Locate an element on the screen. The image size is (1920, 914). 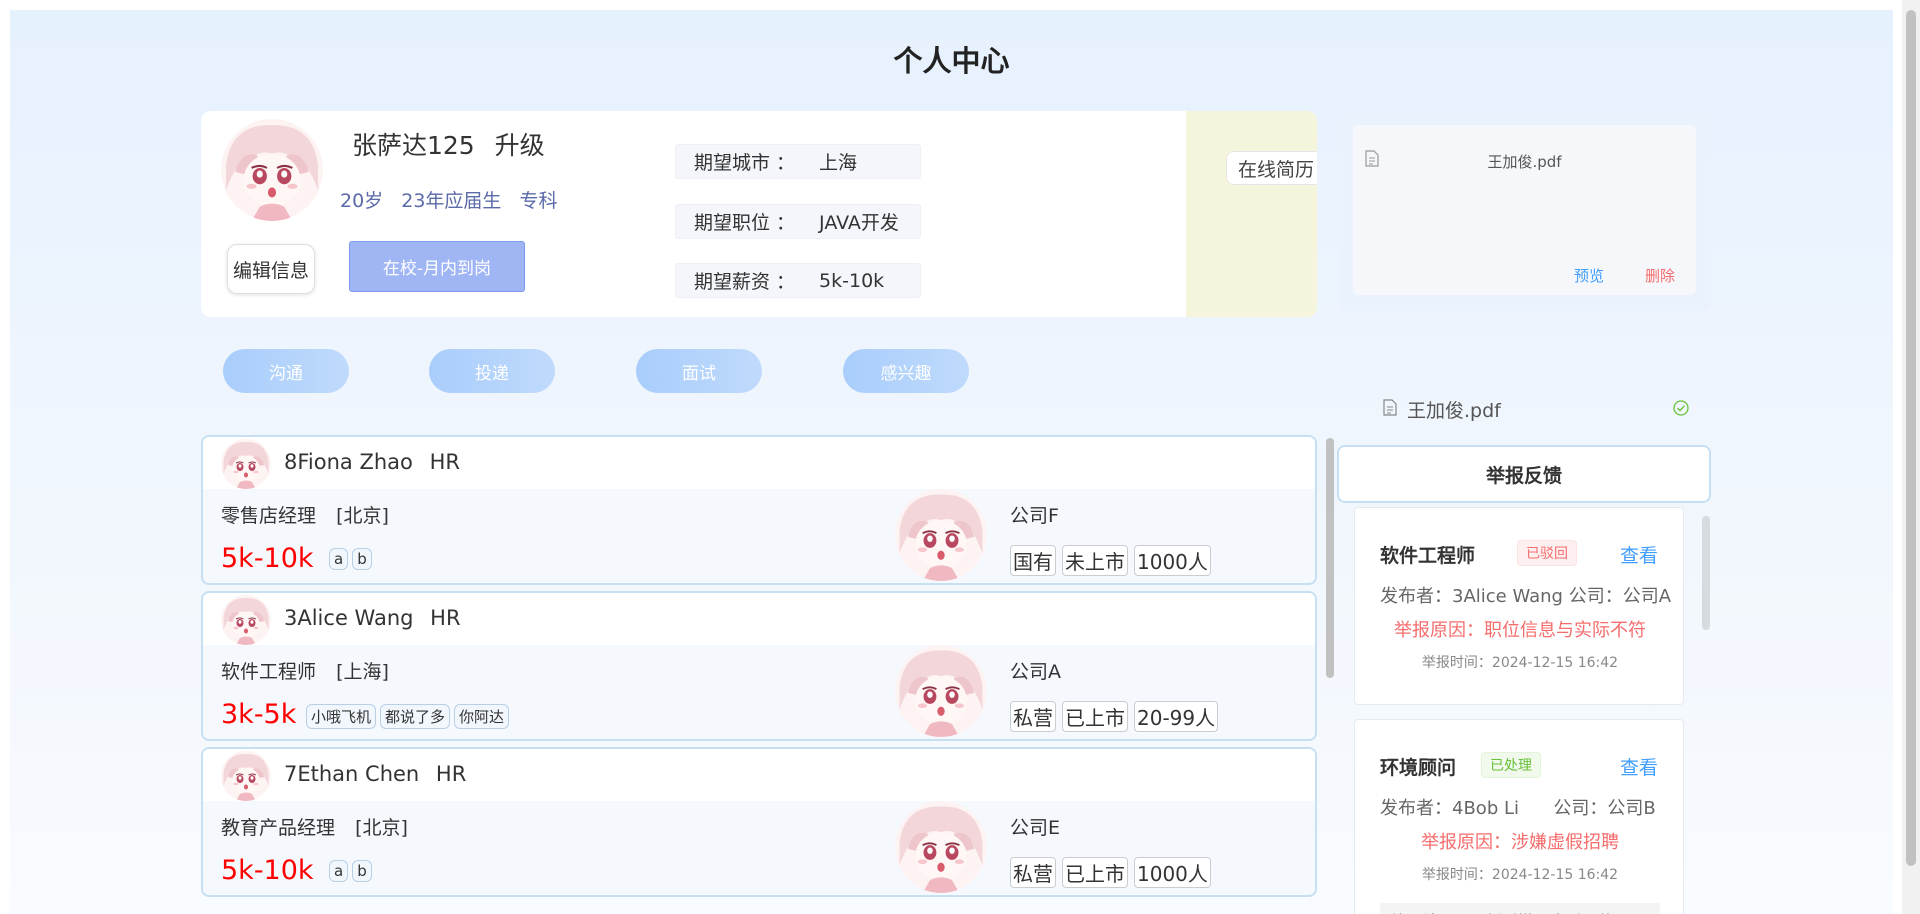
resume-file-card: 王加俊.pdf 预览 删除 is located at coordinates (1524, 210).